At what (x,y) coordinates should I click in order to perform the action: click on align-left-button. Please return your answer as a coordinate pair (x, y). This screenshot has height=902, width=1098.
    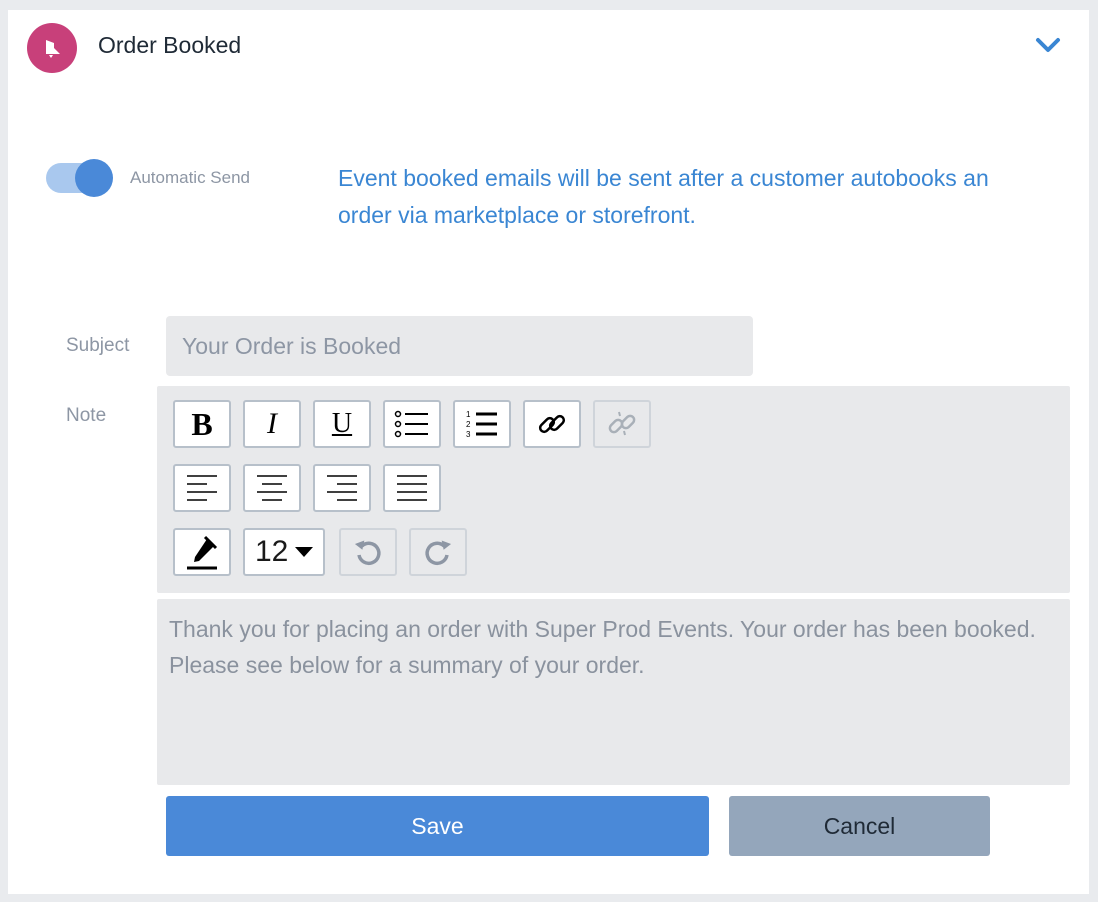
    Looking at the image, I should click on (202, 488).